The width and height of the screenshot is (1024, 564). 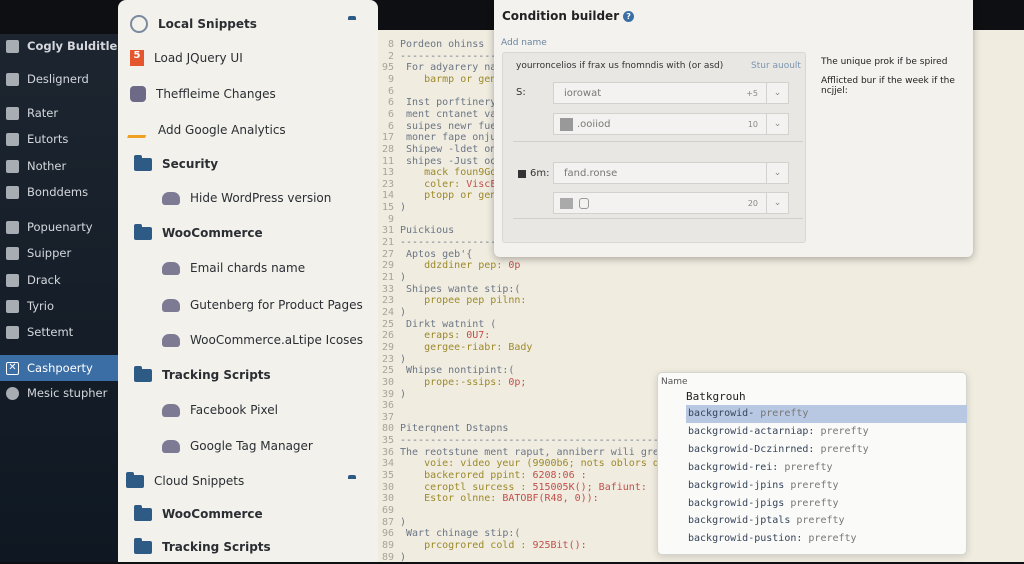 What do you see at coordinates (482, 476) in the screenshot?
I see `code-line: 35 backerored ppint: 6208:06 :` at bounding box center [482, 476].